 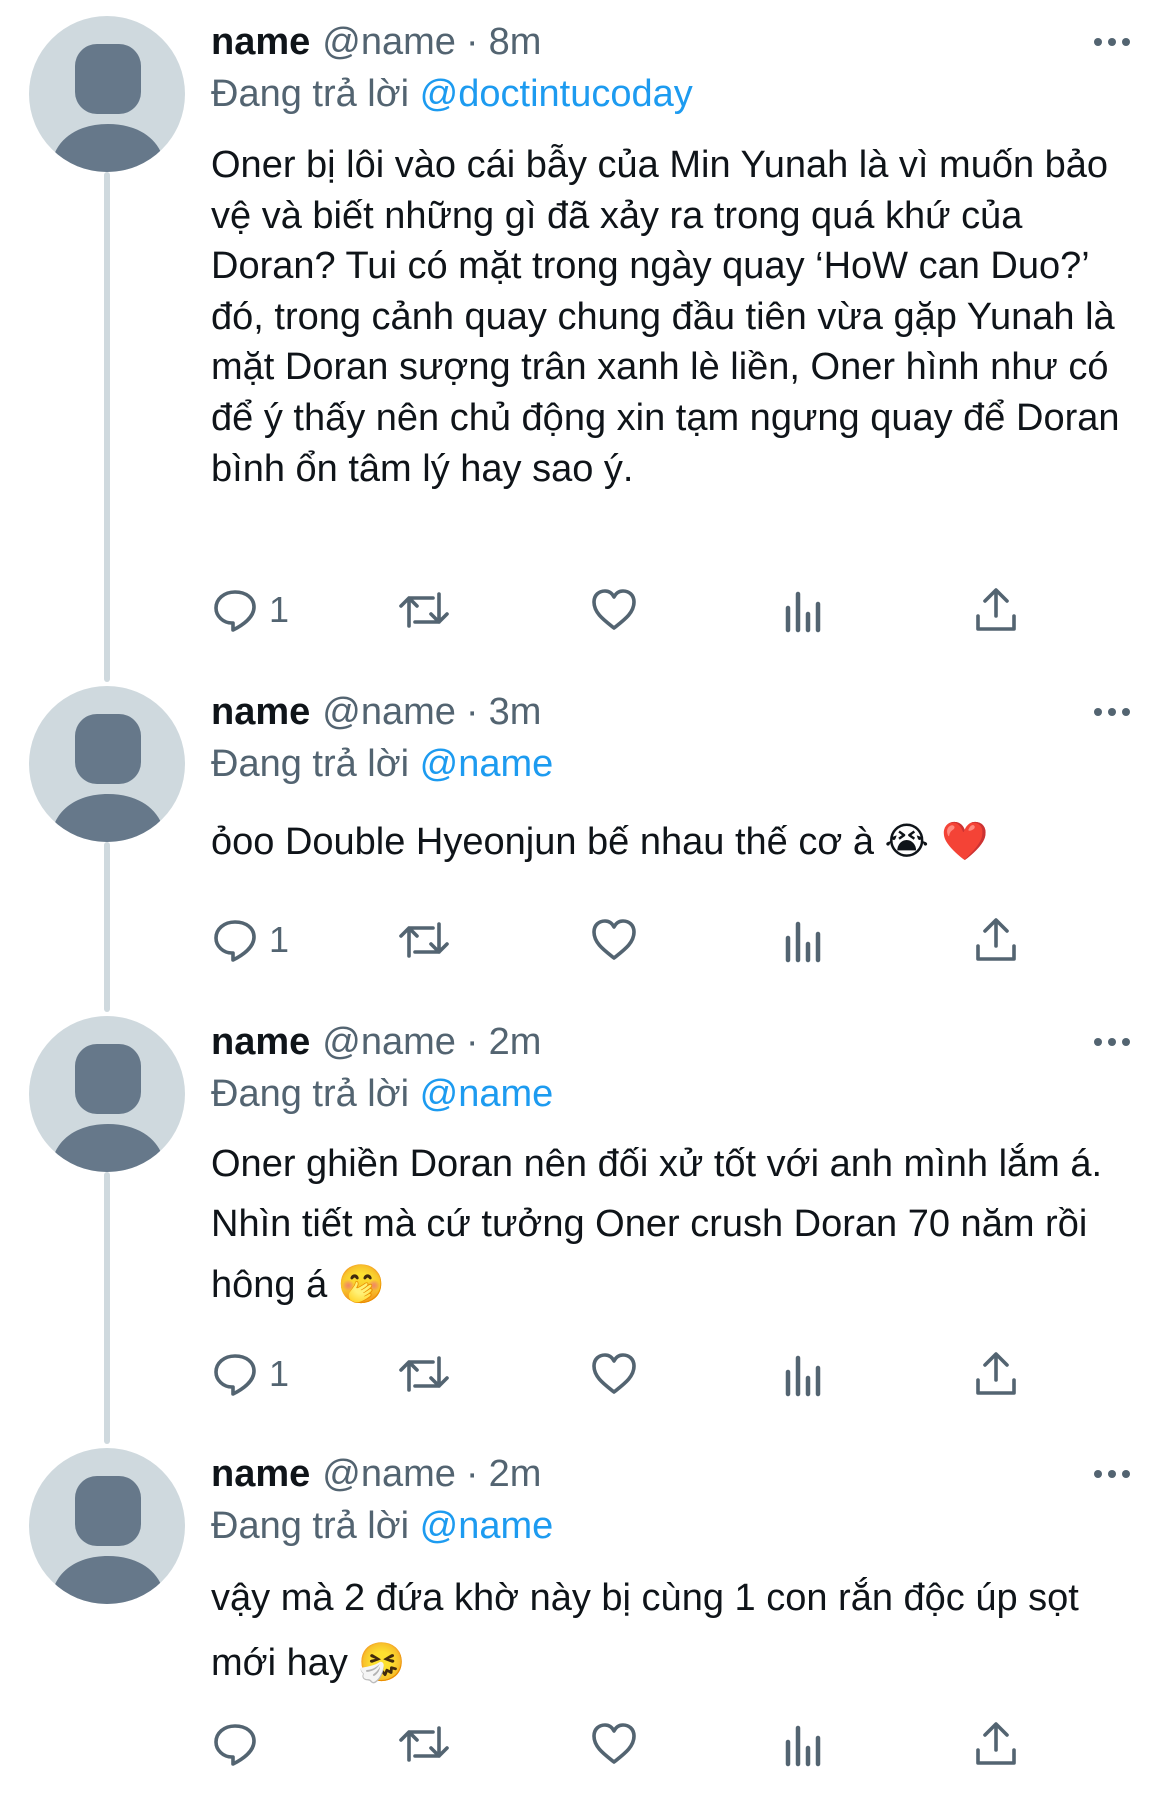 I want to click on reply-button, so click(x=240, y=1744).